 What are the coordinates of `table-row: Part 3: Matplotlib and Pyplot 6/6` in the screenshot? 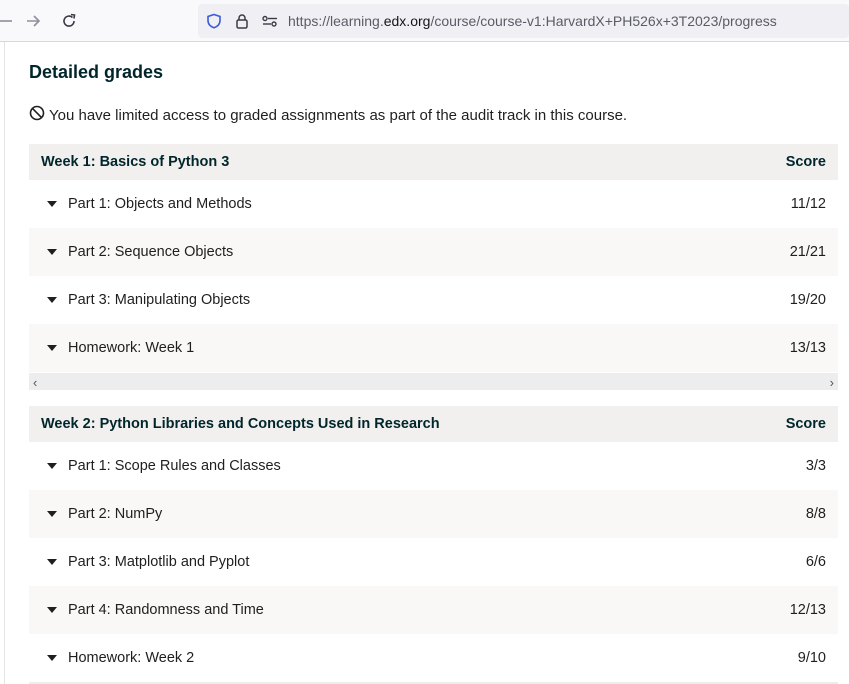 It's located at (433, 562).